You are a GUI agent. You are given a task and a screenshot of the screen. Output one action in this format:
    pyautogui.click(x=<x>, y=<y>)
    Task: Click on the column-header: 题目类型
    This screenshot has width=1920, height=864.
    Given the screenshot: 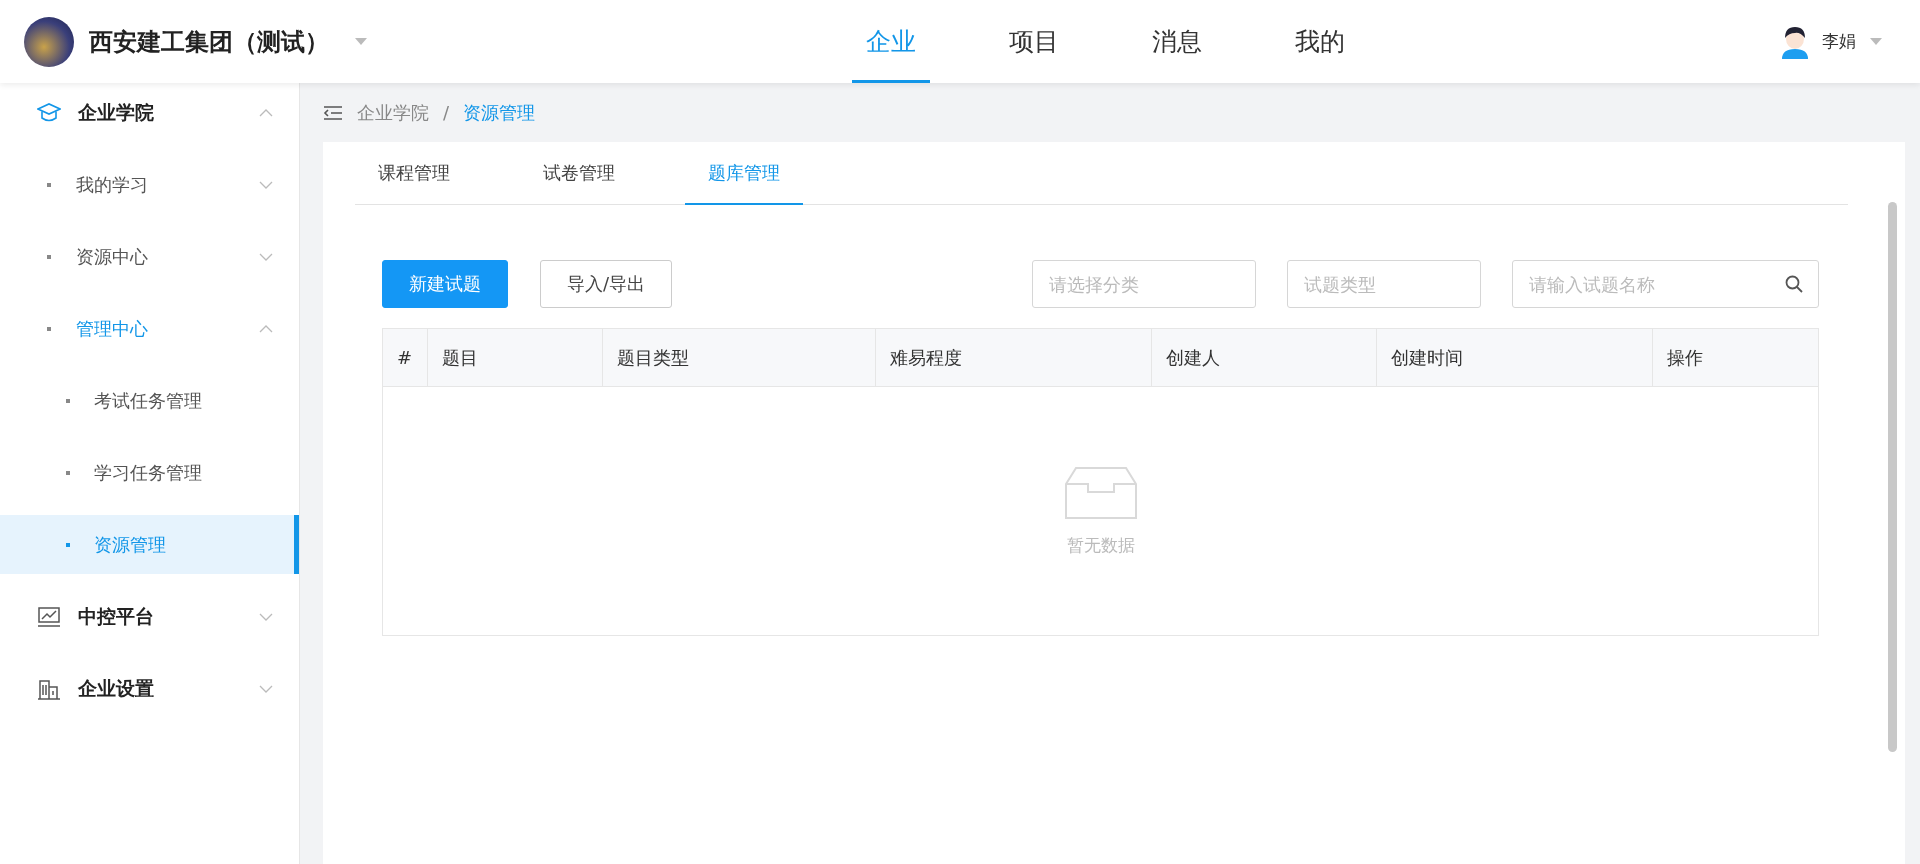 What is the action you would take?
    pyautogui.click(x=738, y=357)
    